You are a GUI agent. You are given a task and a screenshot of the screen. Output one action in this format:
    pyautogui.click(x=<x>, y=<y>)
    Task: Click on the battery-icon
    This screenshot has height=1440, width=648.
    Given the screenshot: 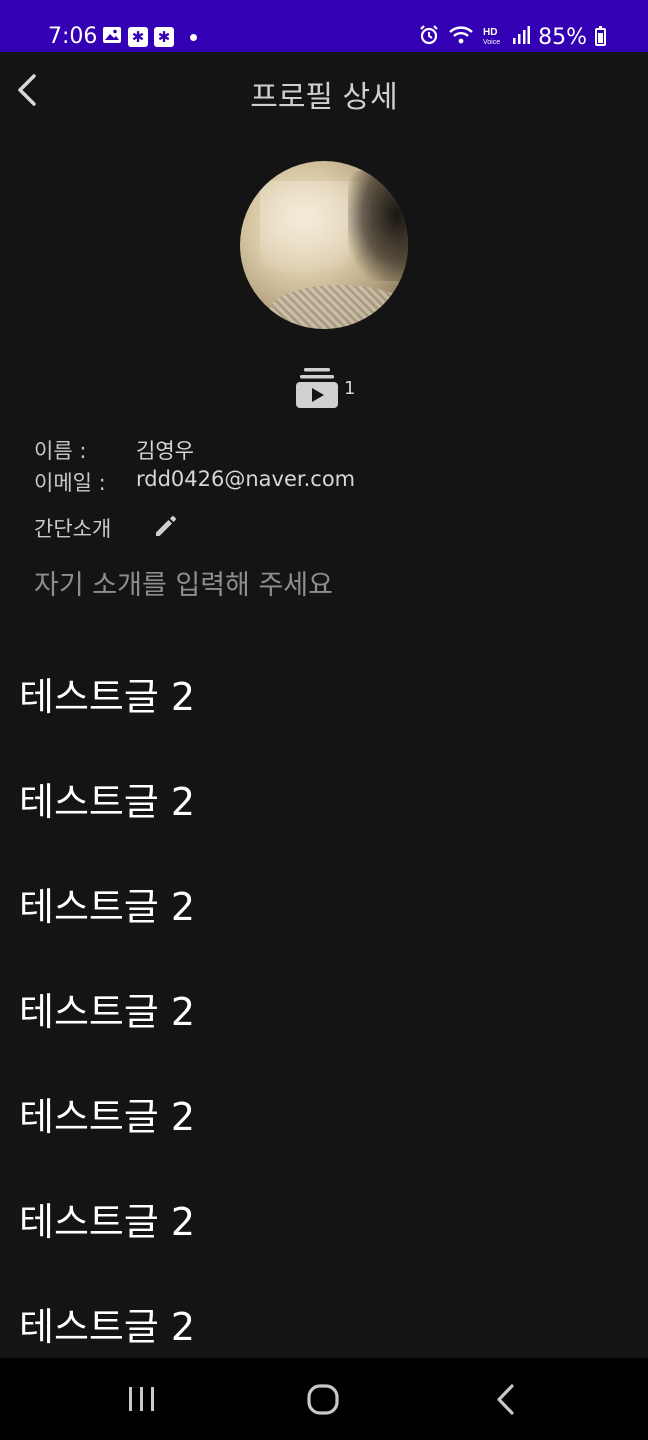 What is the action you would take?
    pyautogui.click(x=600, y=36)
    